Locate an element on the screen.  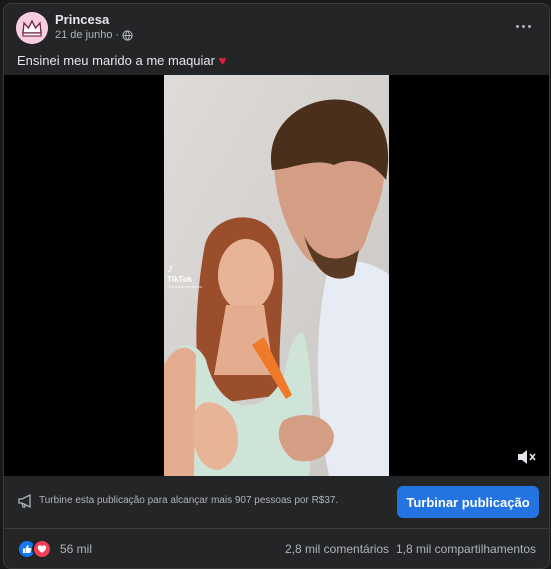
caption-text: Ensinei meu marido a me maquiar is located at coordinates (116, 60).